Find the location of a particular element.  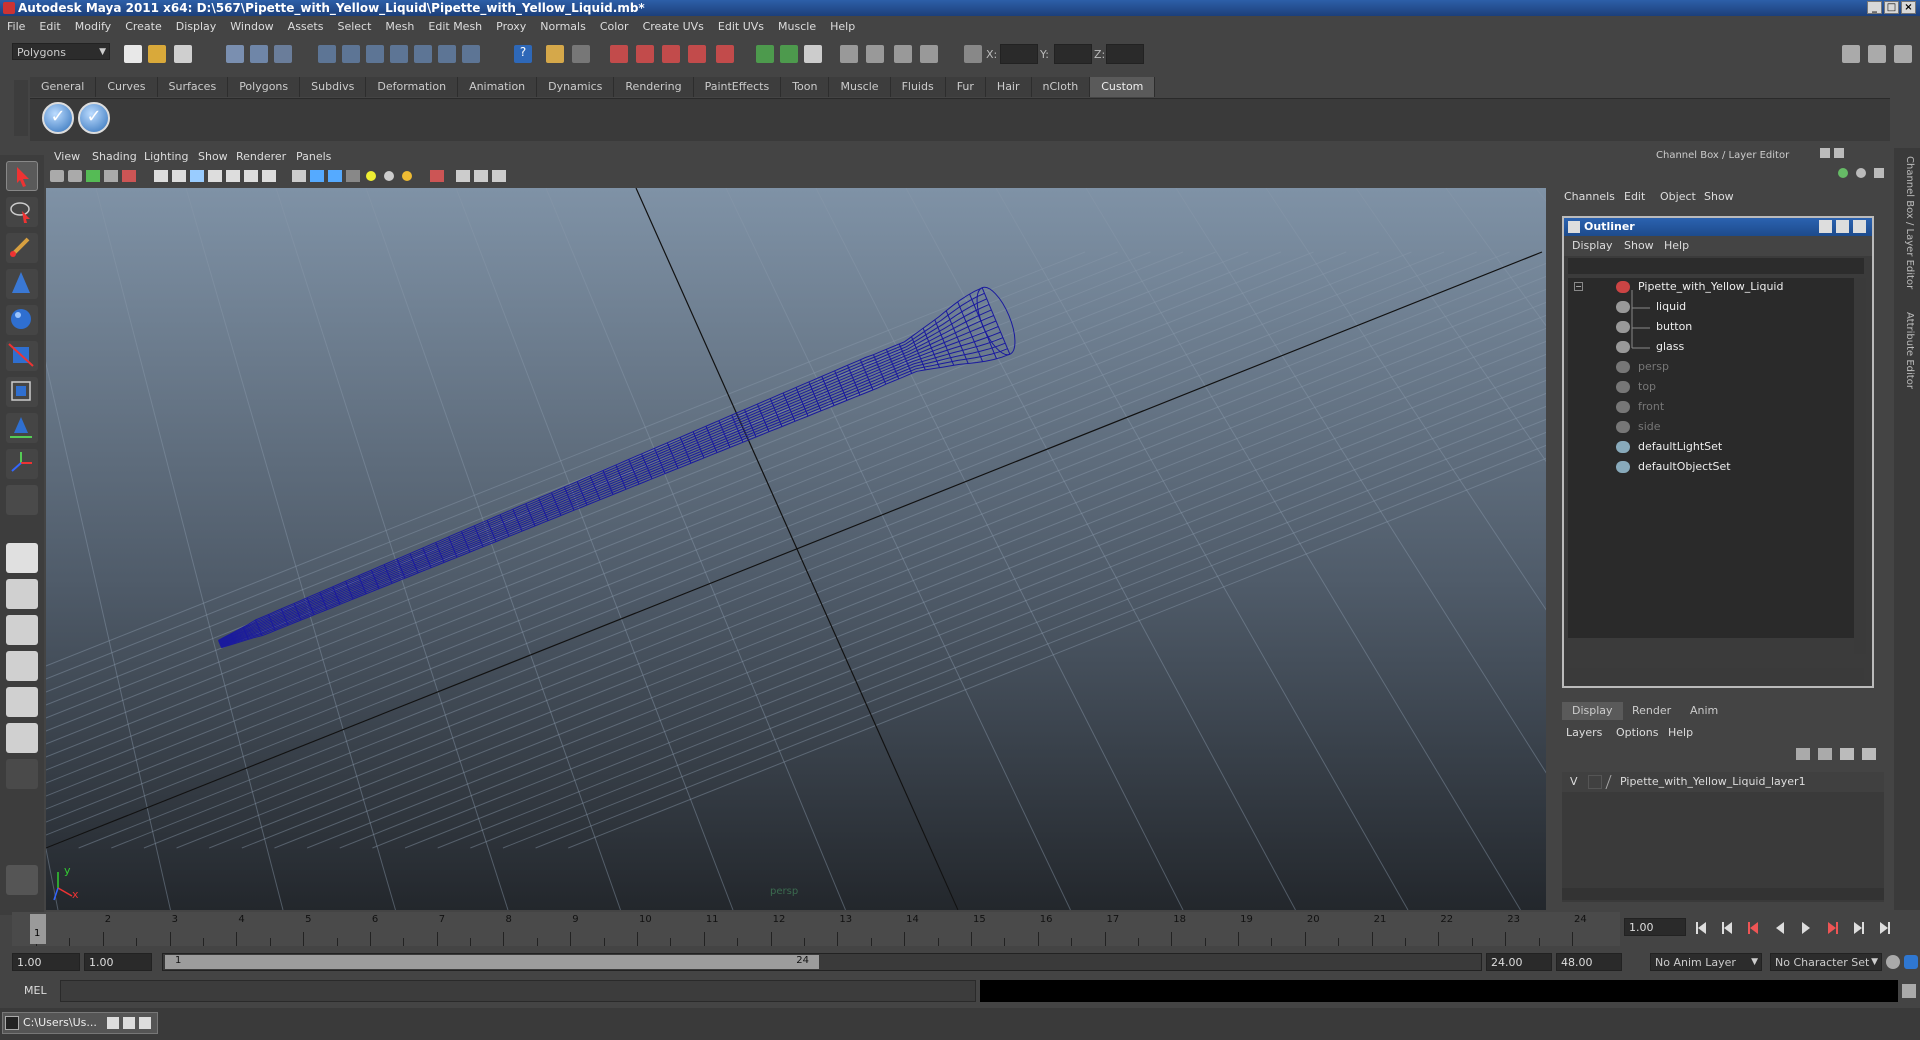

render-settings-icon is located at coordinates (671, 54).